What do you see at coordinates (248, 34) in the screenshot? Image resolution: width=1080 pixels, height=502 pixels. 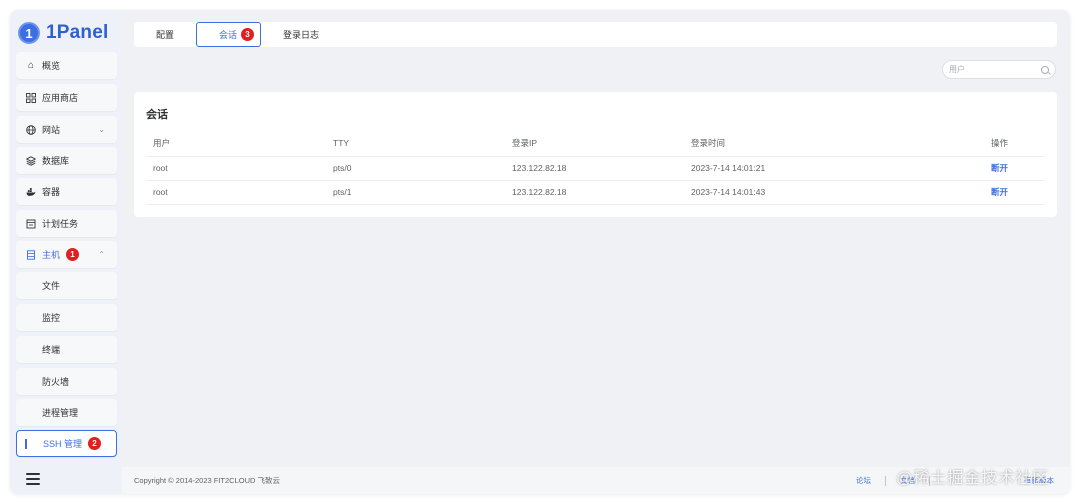 I see `step-badge: 3` at bounding box center [248, 34].